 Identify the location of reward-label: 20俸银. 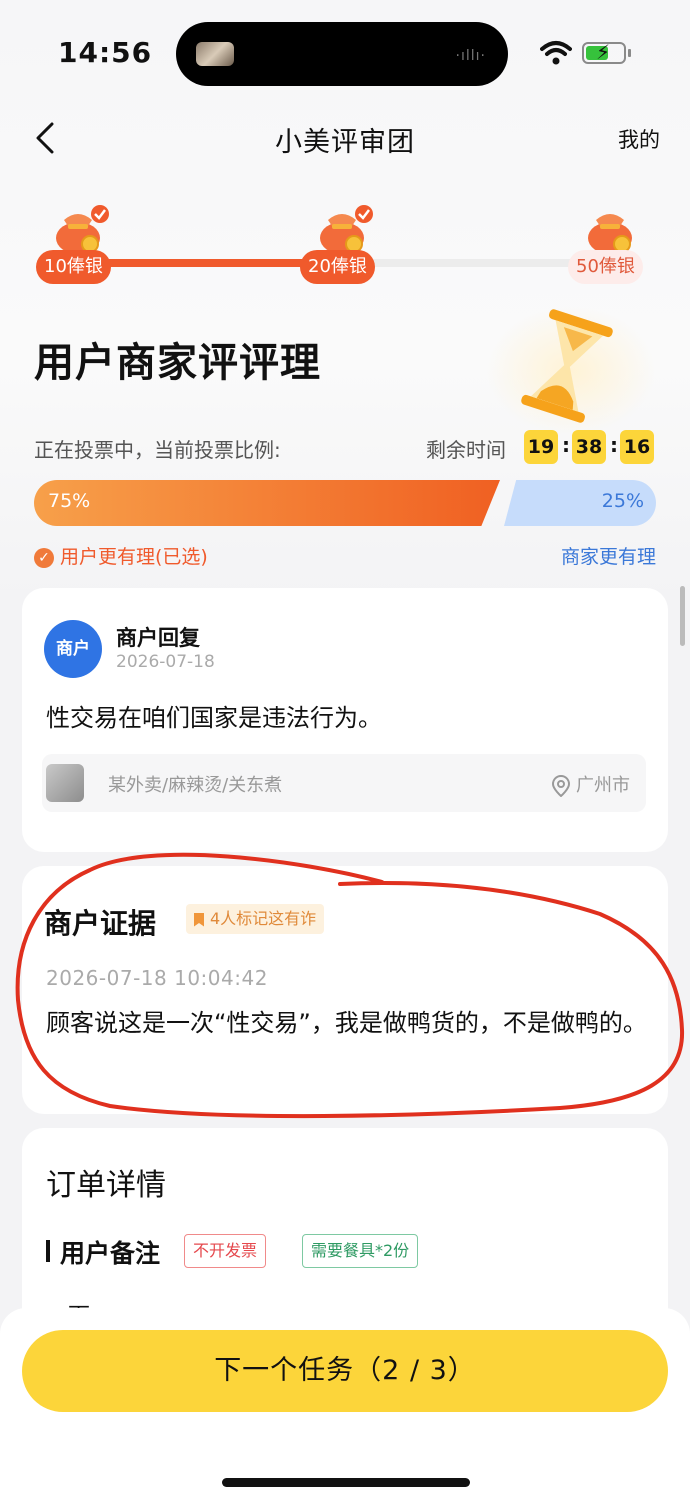
(337, 267).